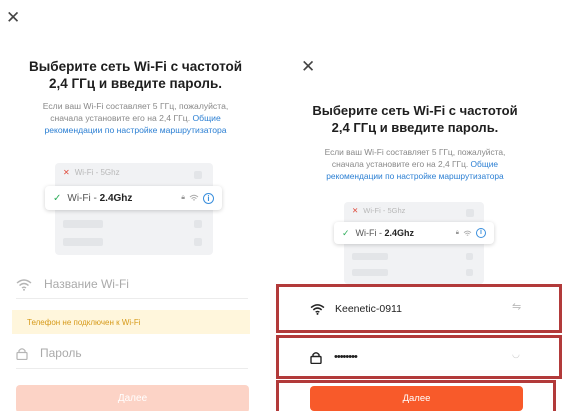 The height and width of the screenshot is (411, 562). Describe the element at coordinates (416, 395) in the screenshot. I see `highlight-box-button` at that location.